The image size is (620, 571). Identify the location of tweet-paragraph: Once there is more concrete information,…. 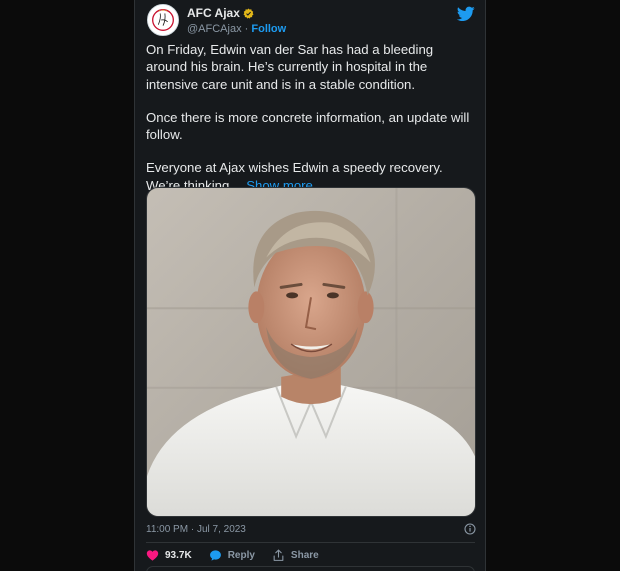
(308, 126).